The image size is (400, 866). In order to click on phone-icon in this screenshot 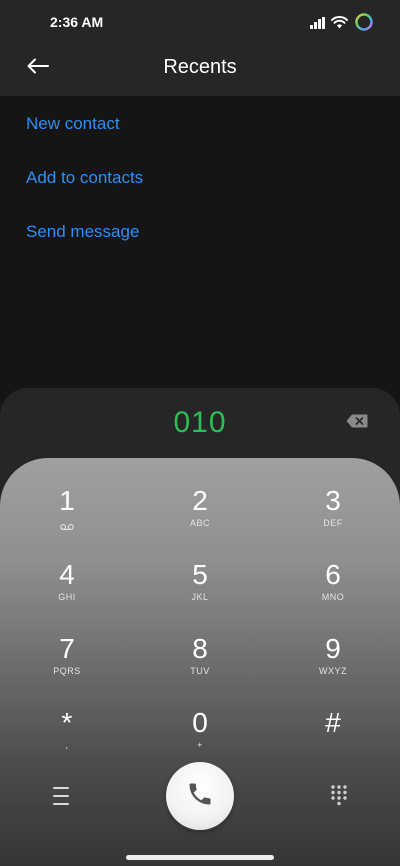, I will do `click(200, 796)`.